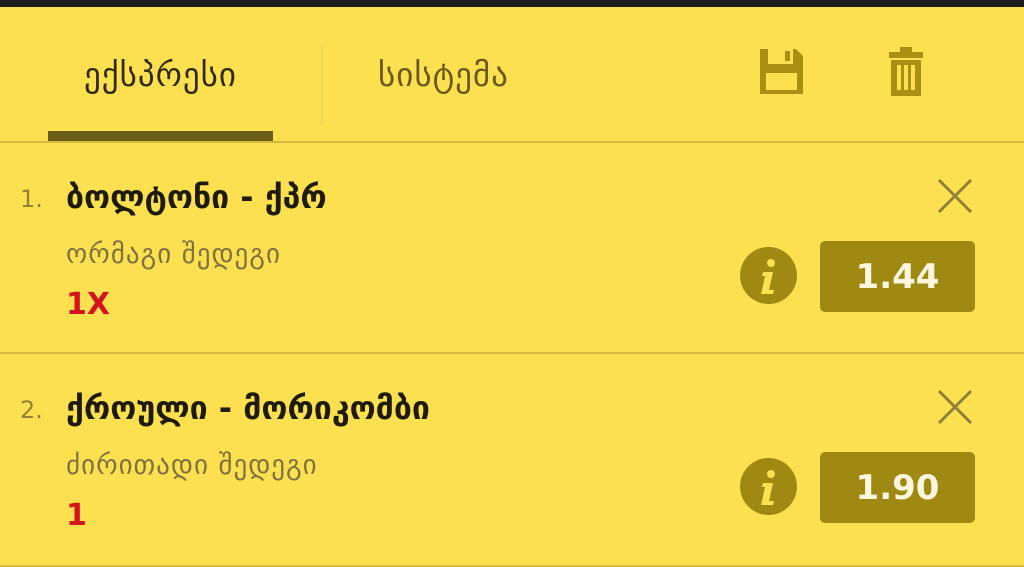 The width and height of the screenshot is (1024, 567). I want to click on odds-button: 1.90, so click(897, 487).